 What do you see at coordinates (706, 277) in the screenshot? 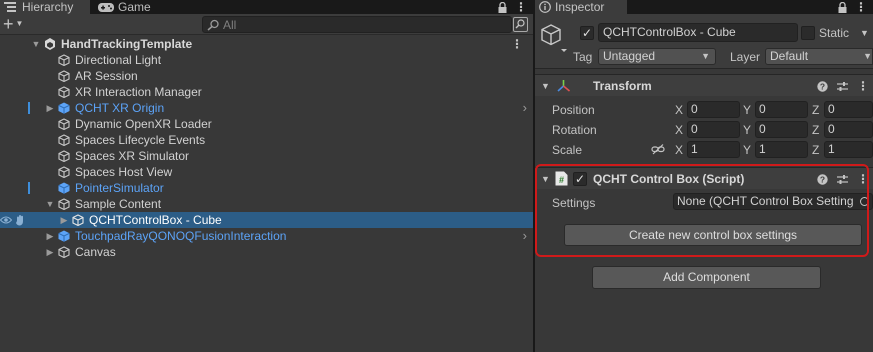
I see `add-component-button: Add Component` at bounding box center [706, 277].